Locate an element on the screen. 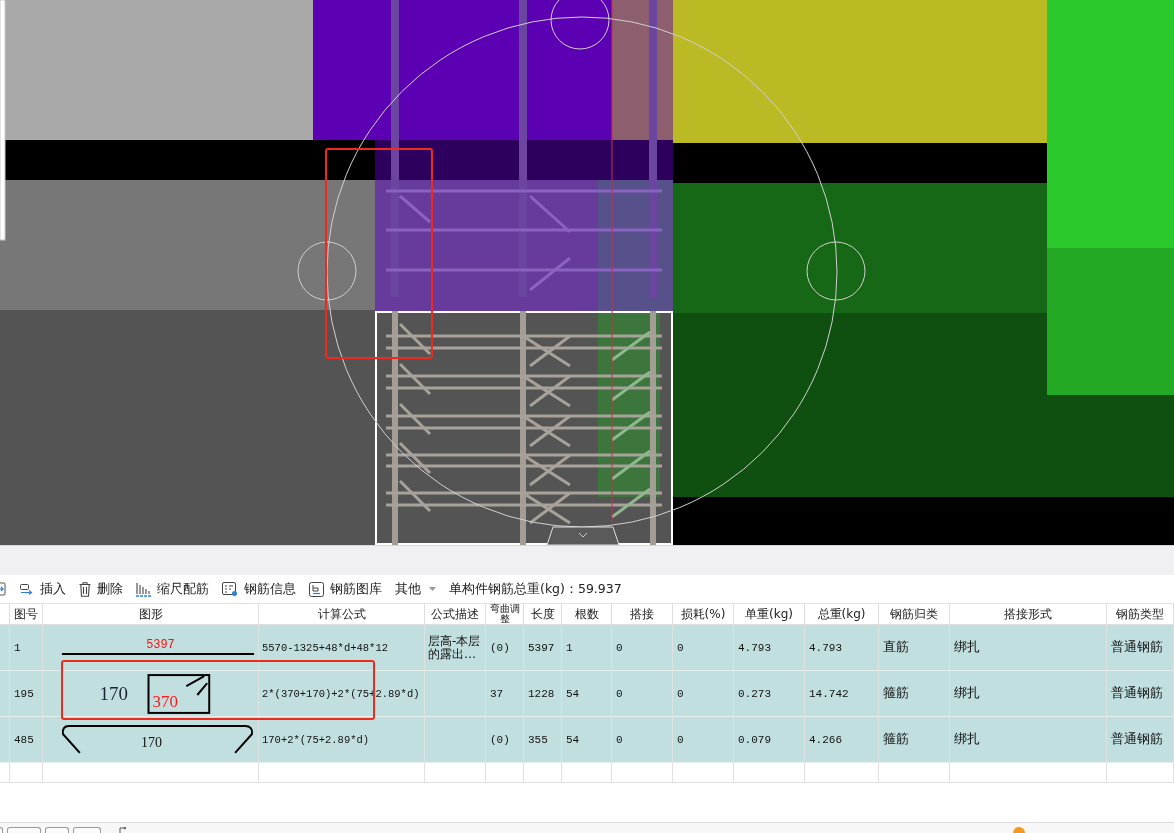  table-cell: 355 is located at coordinates (543, 740).